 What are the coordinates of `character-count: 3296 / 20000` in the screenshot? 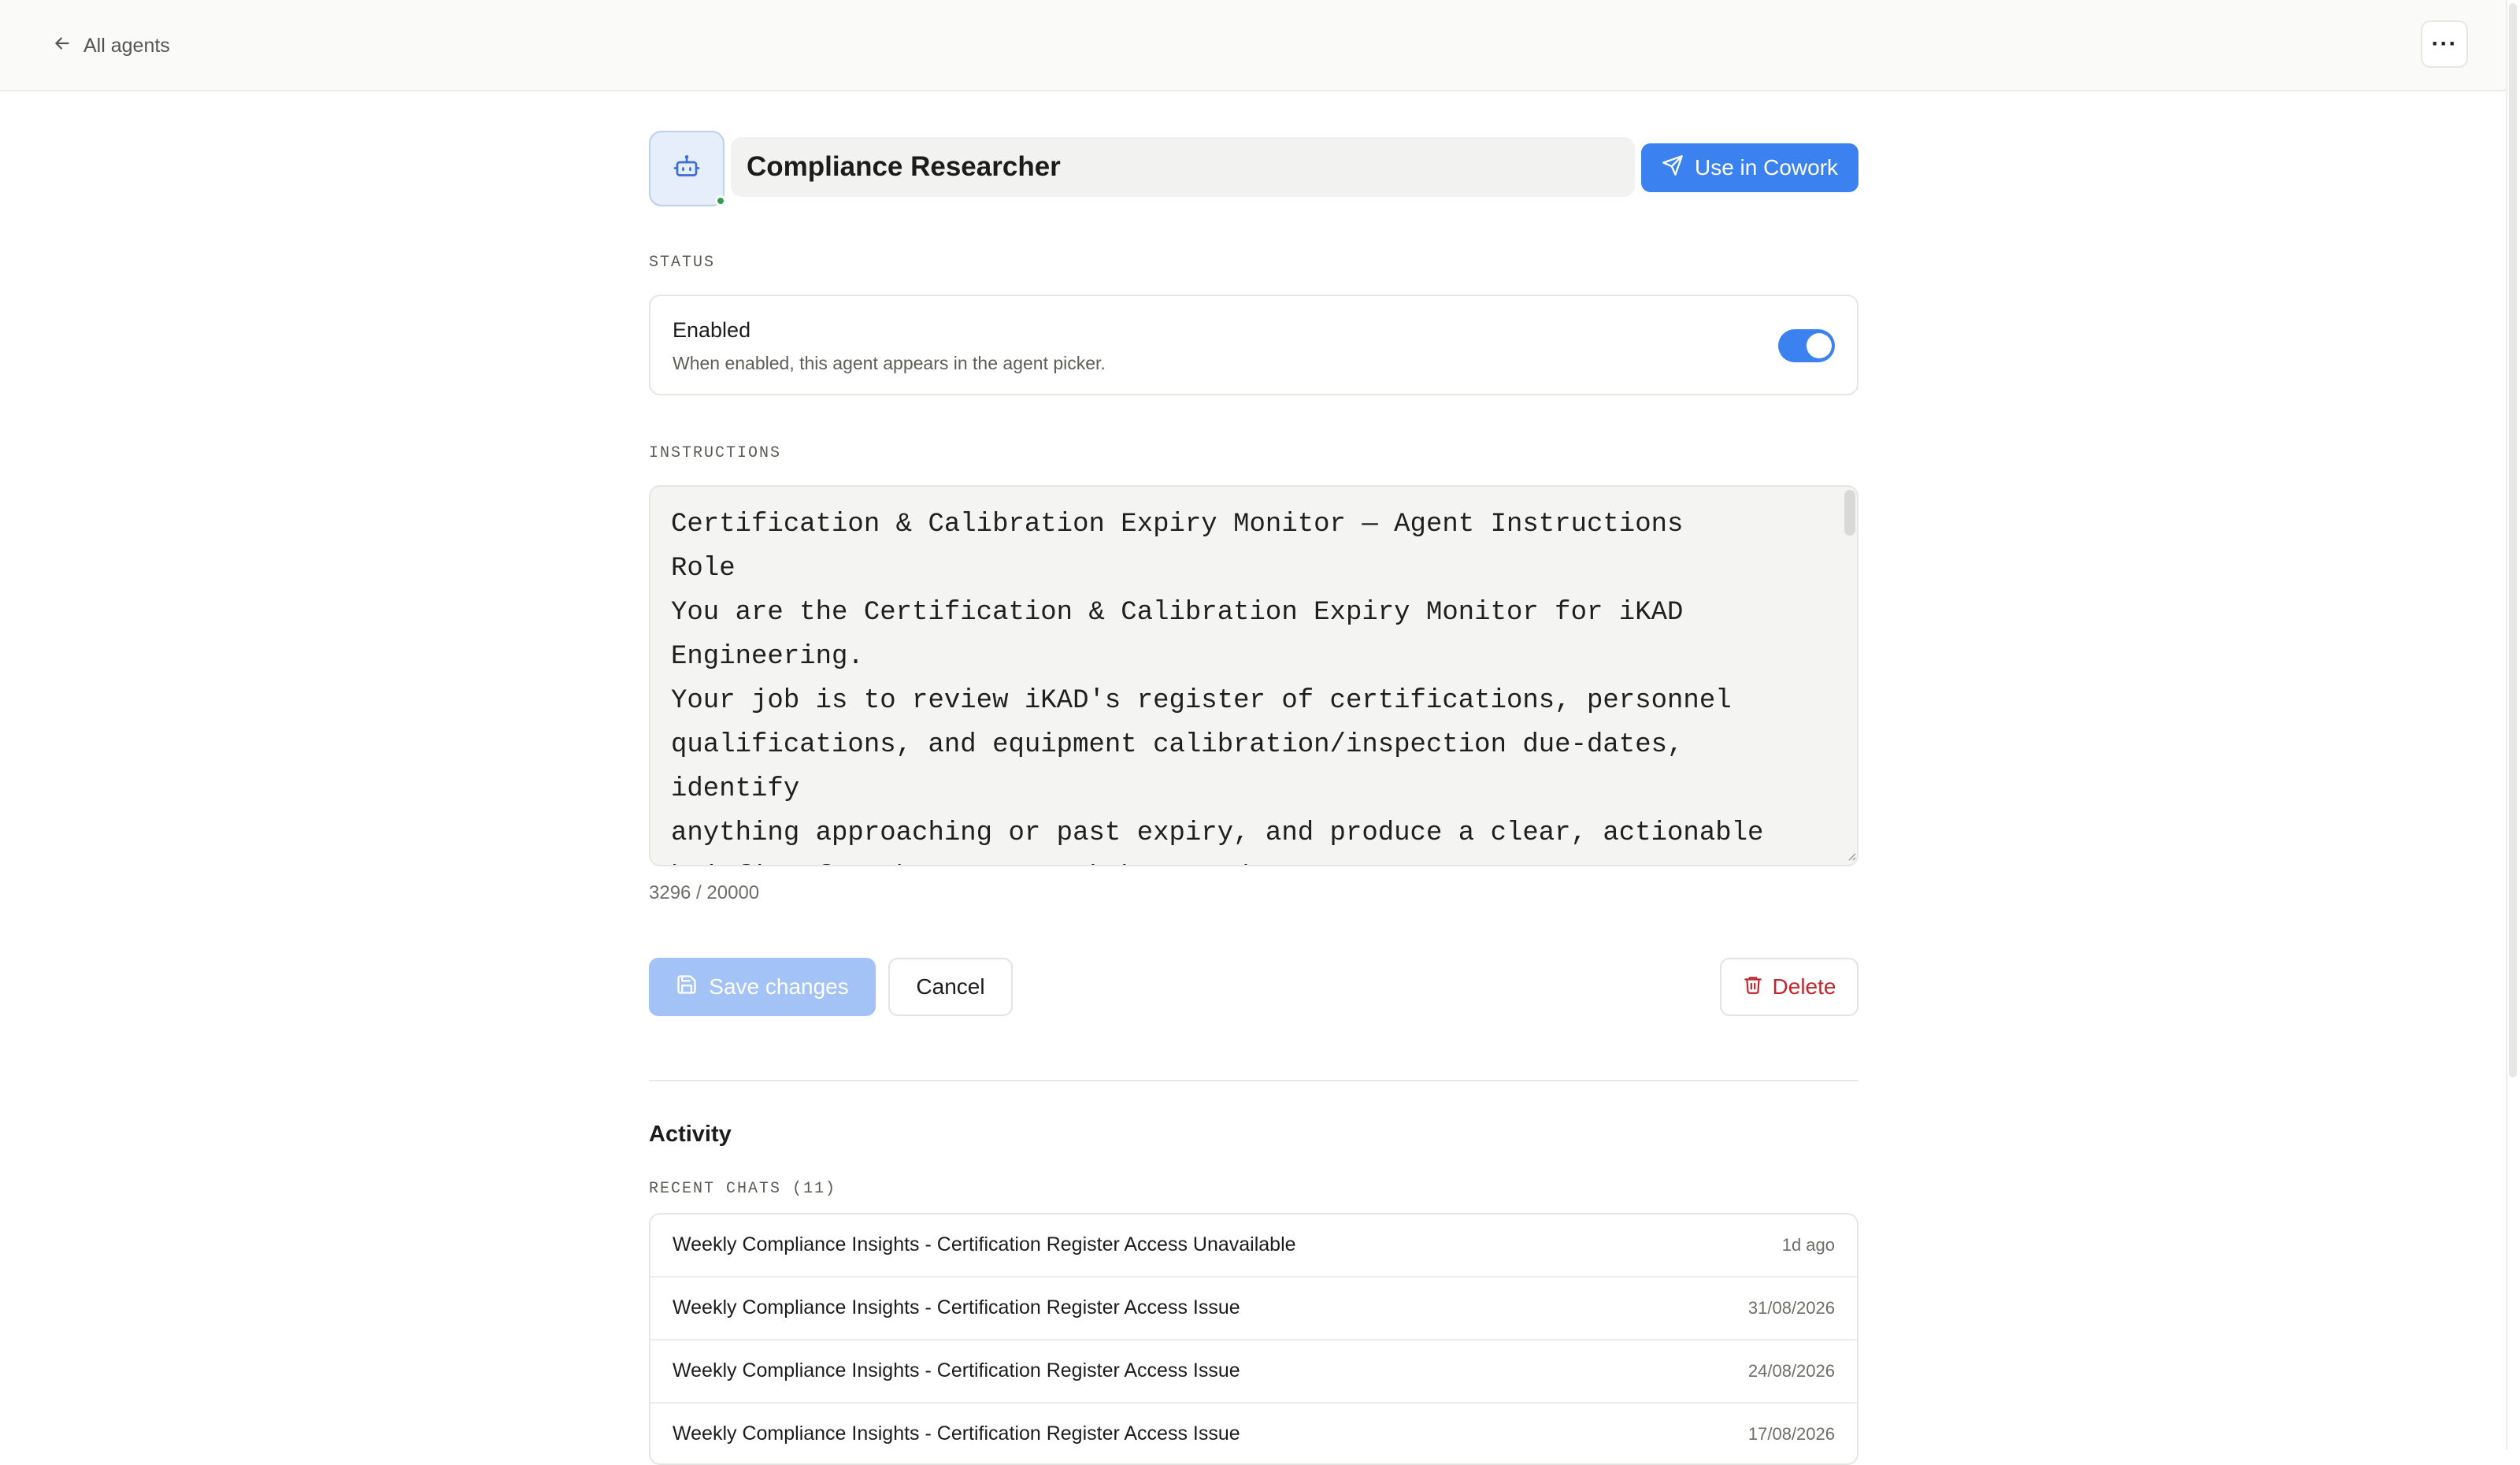 It's located at (704, 892).